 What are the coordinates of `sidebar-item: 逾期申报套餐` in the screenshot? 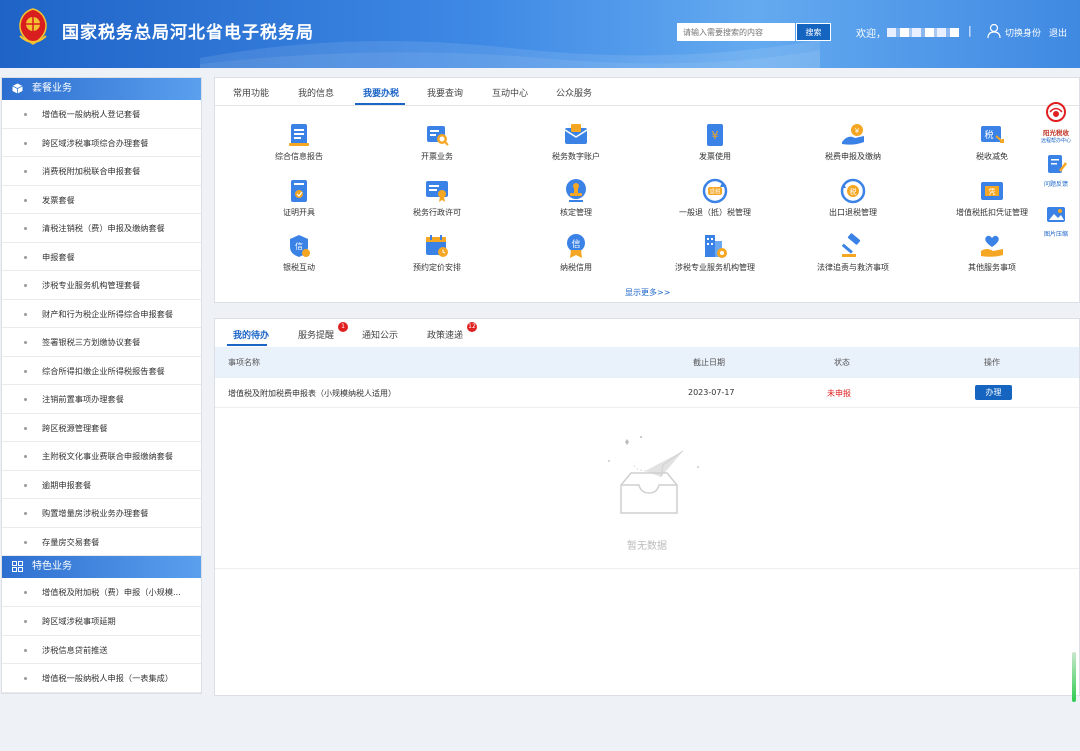 It's located at (101, 485).